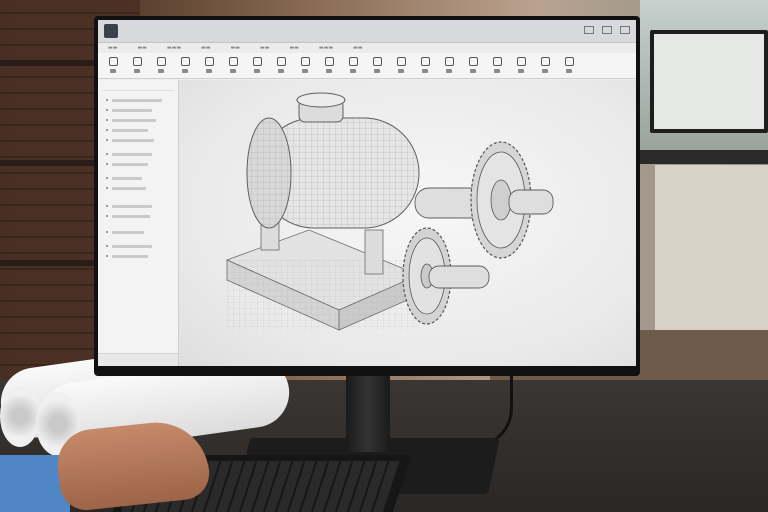  I want to click on maximize-icon, so click(607, 30).